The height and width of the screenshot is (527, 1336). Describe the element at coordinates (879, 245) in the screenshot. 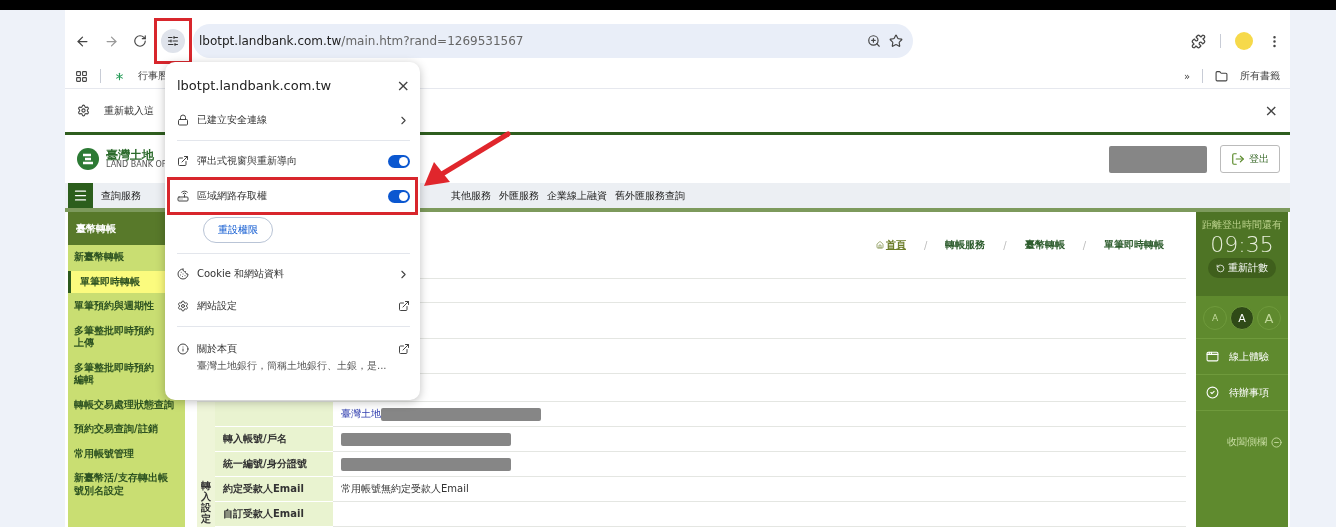

I see `home-icon` at that location.